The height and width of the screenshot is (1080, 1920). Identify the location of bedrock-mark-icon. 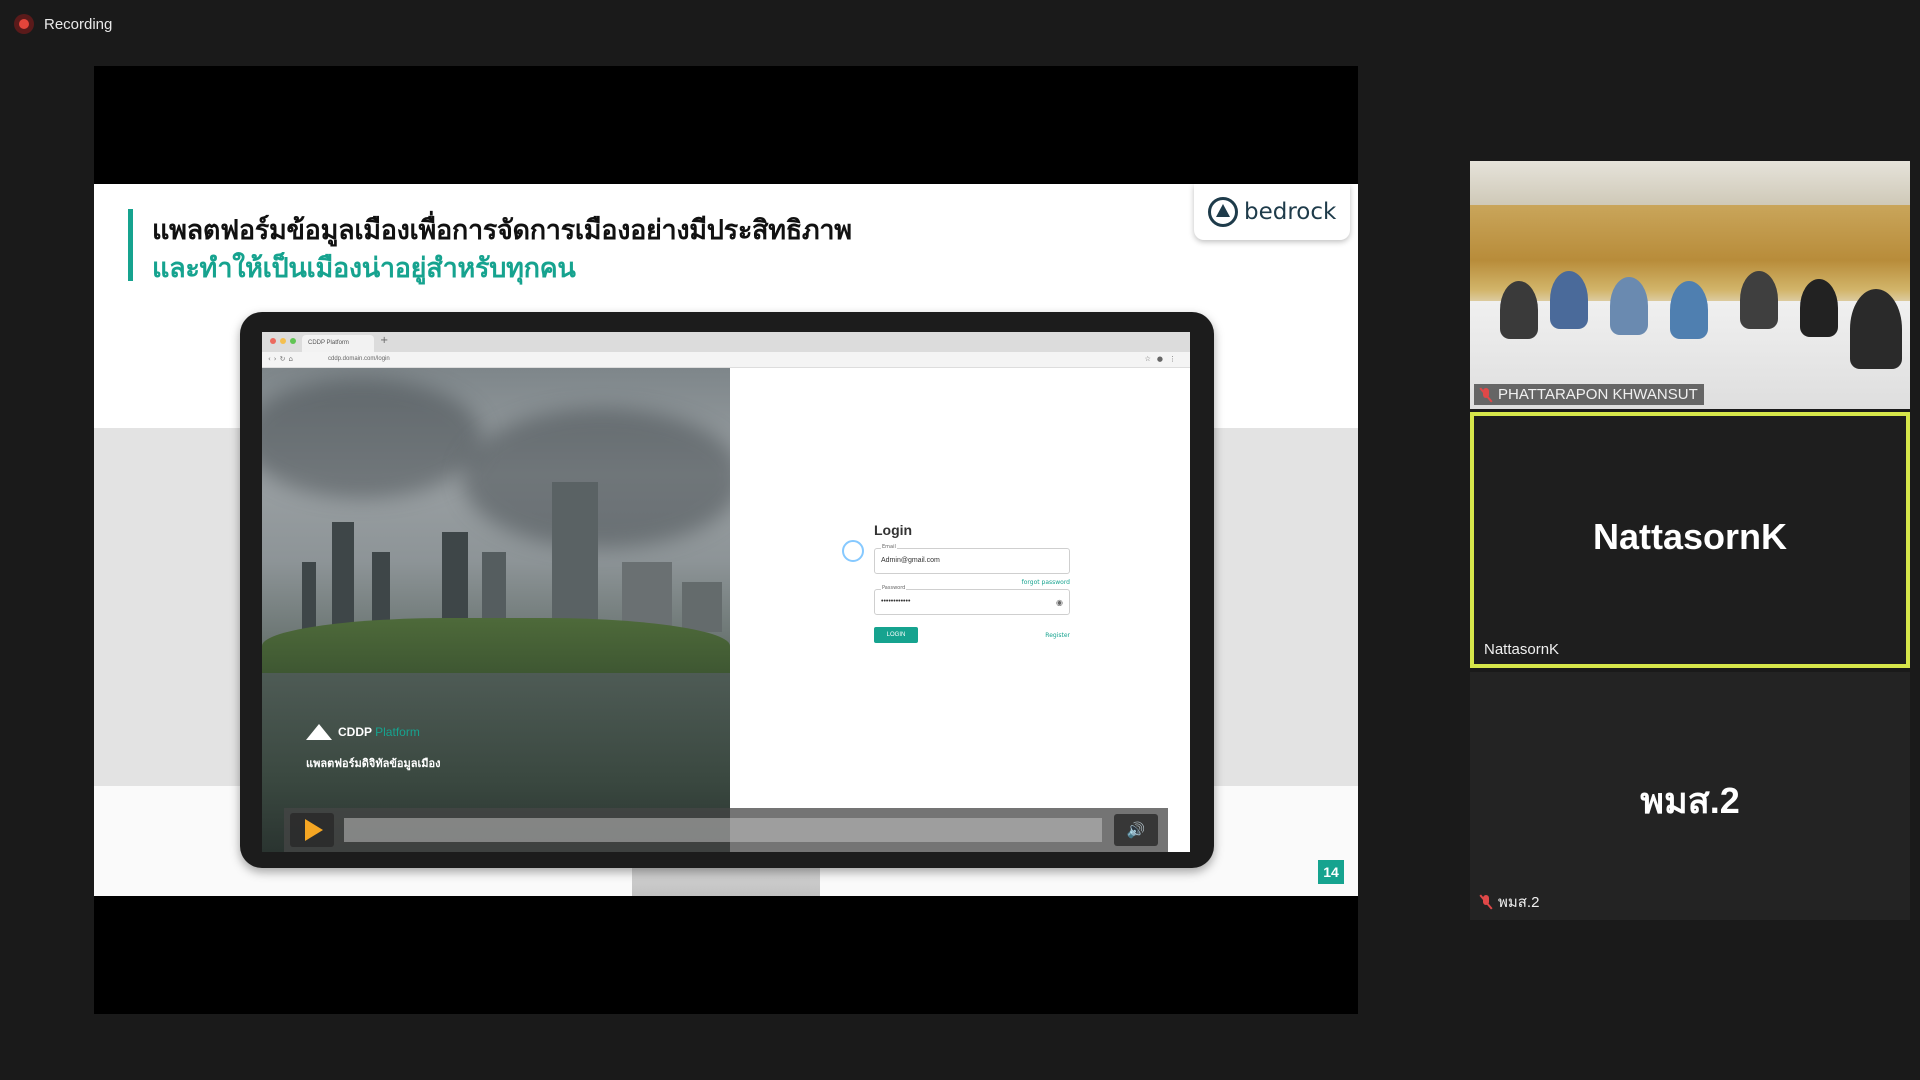
(1223, 212).